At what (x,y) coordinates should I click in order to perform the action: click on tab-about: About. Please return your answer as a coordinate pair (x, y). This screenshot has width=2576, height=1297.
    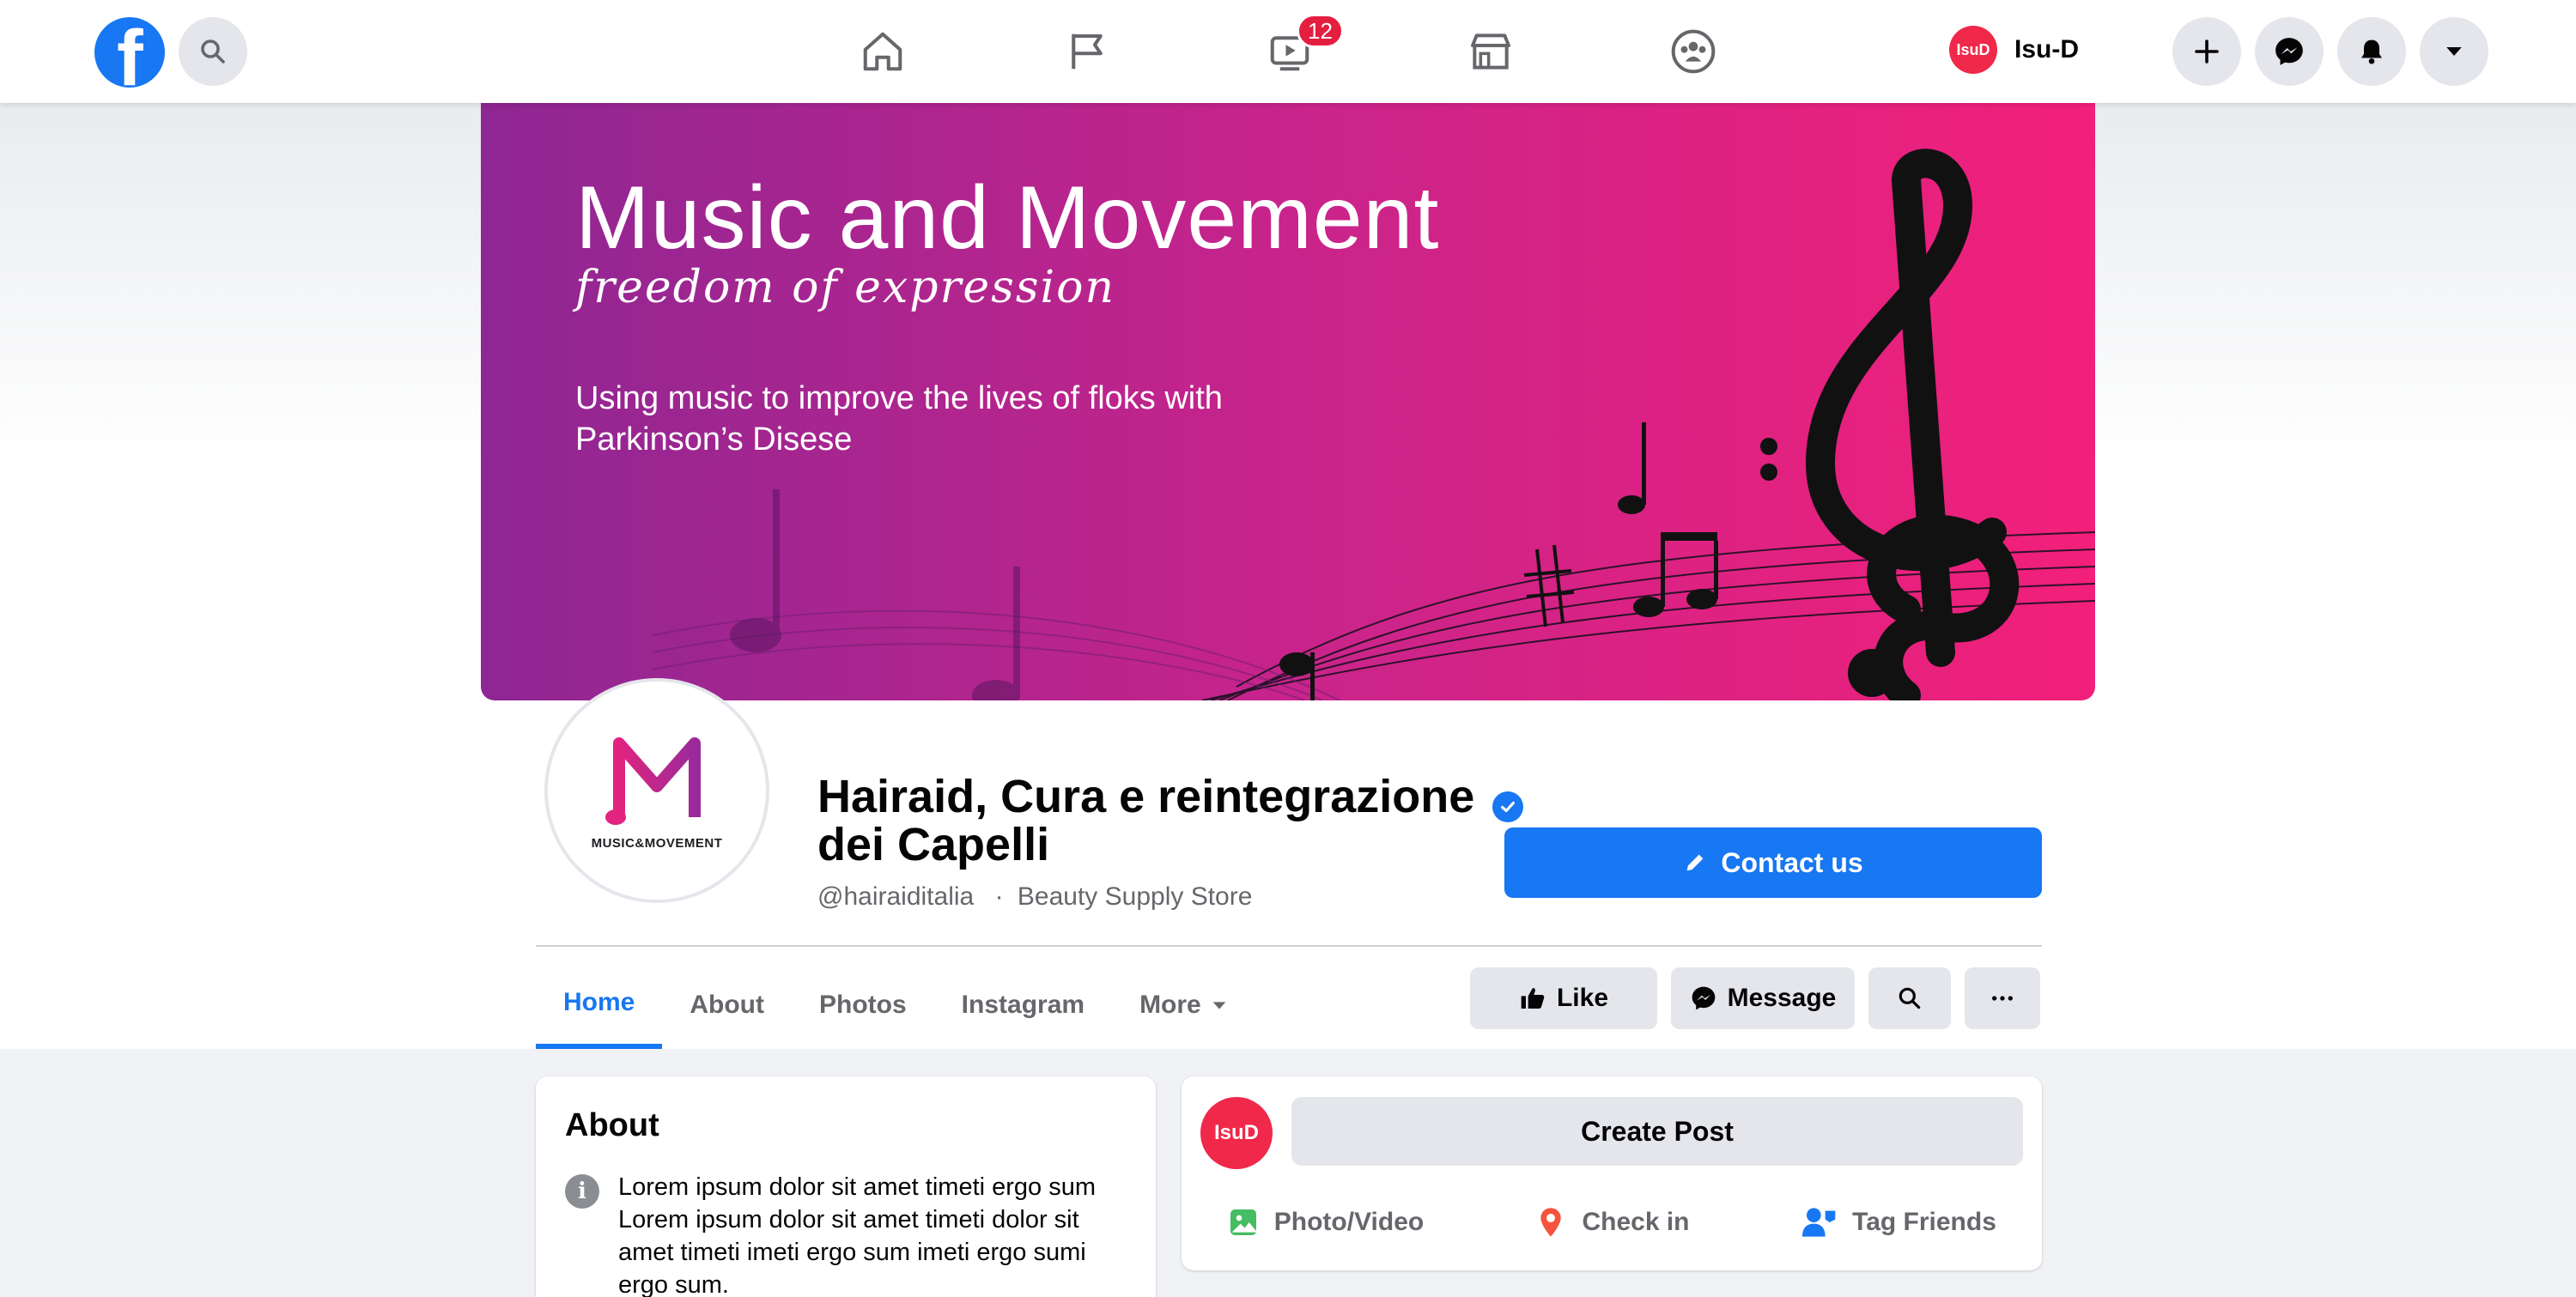
    Looking at the image, I should click on (727, 1005).